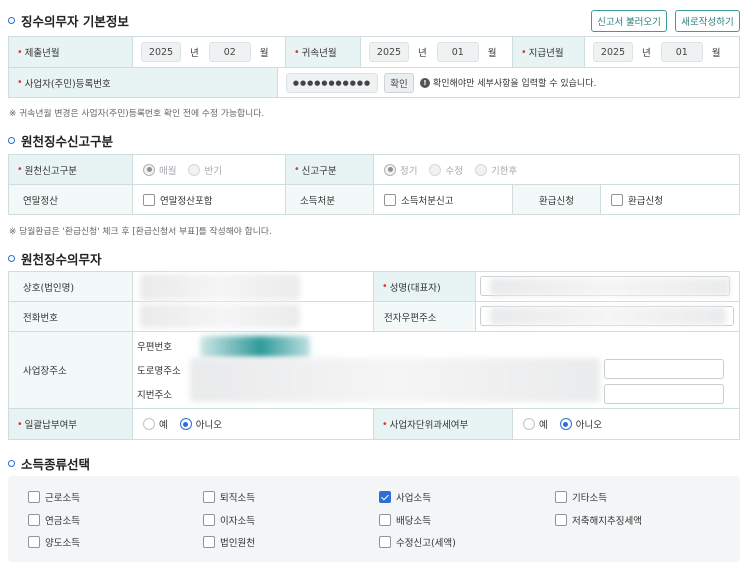 This screenshot has height=573, width=743. What do you see at coordinates (610, 287) in the screenshot?
I see `name-value-redacted` at bounding box center [610, 287].